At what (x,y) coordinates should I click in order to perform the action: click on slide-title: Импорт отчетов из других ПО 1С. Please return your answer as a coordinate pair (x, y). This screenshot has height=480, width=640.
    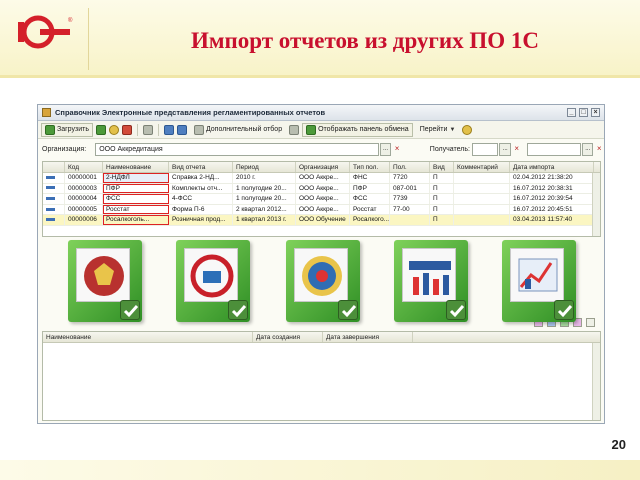
    Looking at the image, I should click on (365, 40).